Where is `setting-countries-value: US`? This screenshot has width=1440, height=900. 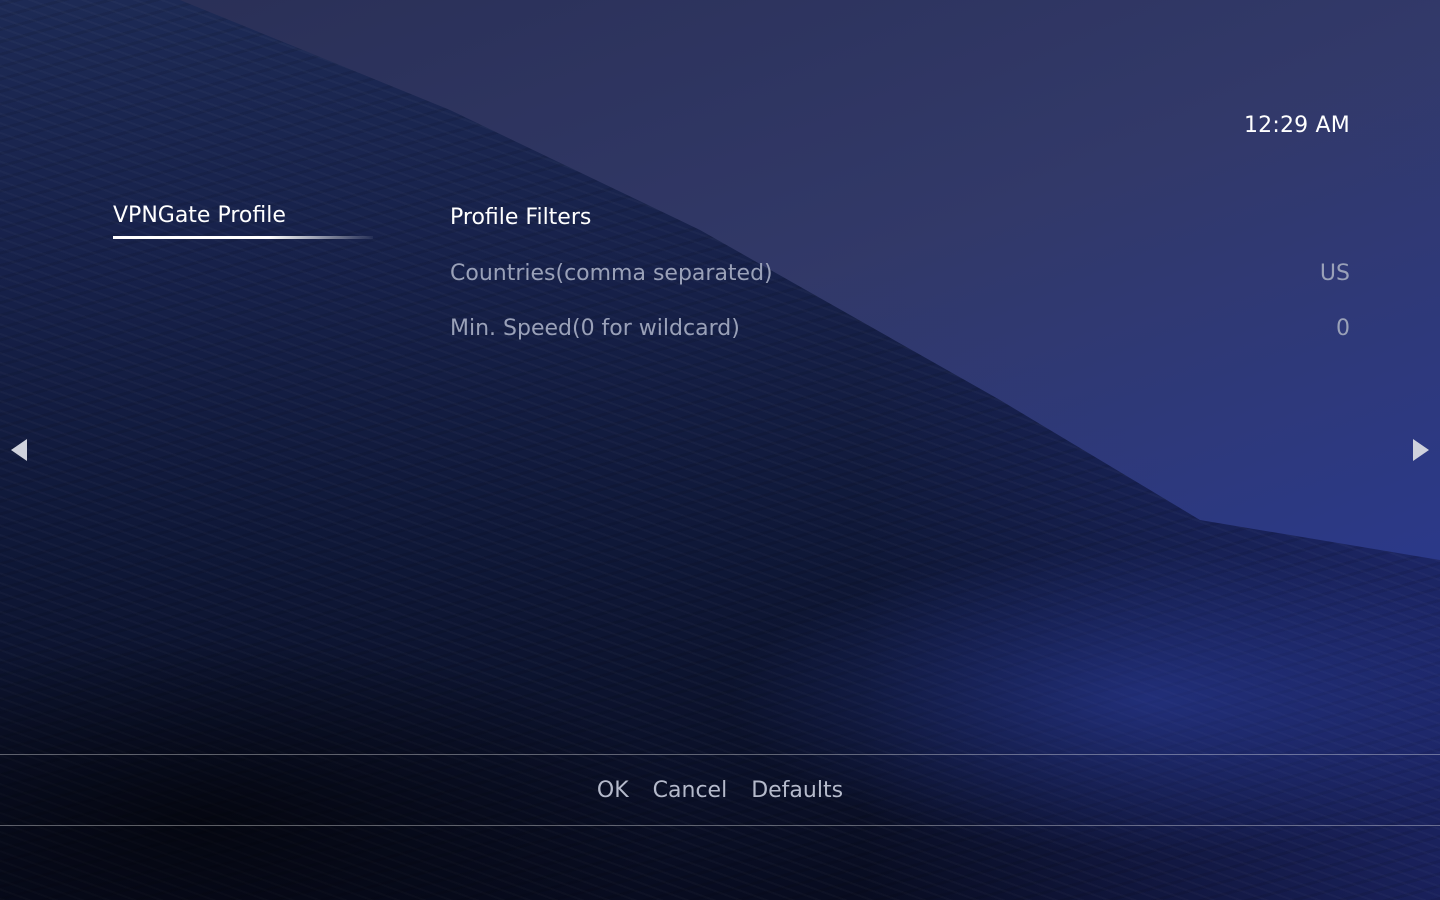 setting-countries-value: US is located at coordinates (1334, 273).